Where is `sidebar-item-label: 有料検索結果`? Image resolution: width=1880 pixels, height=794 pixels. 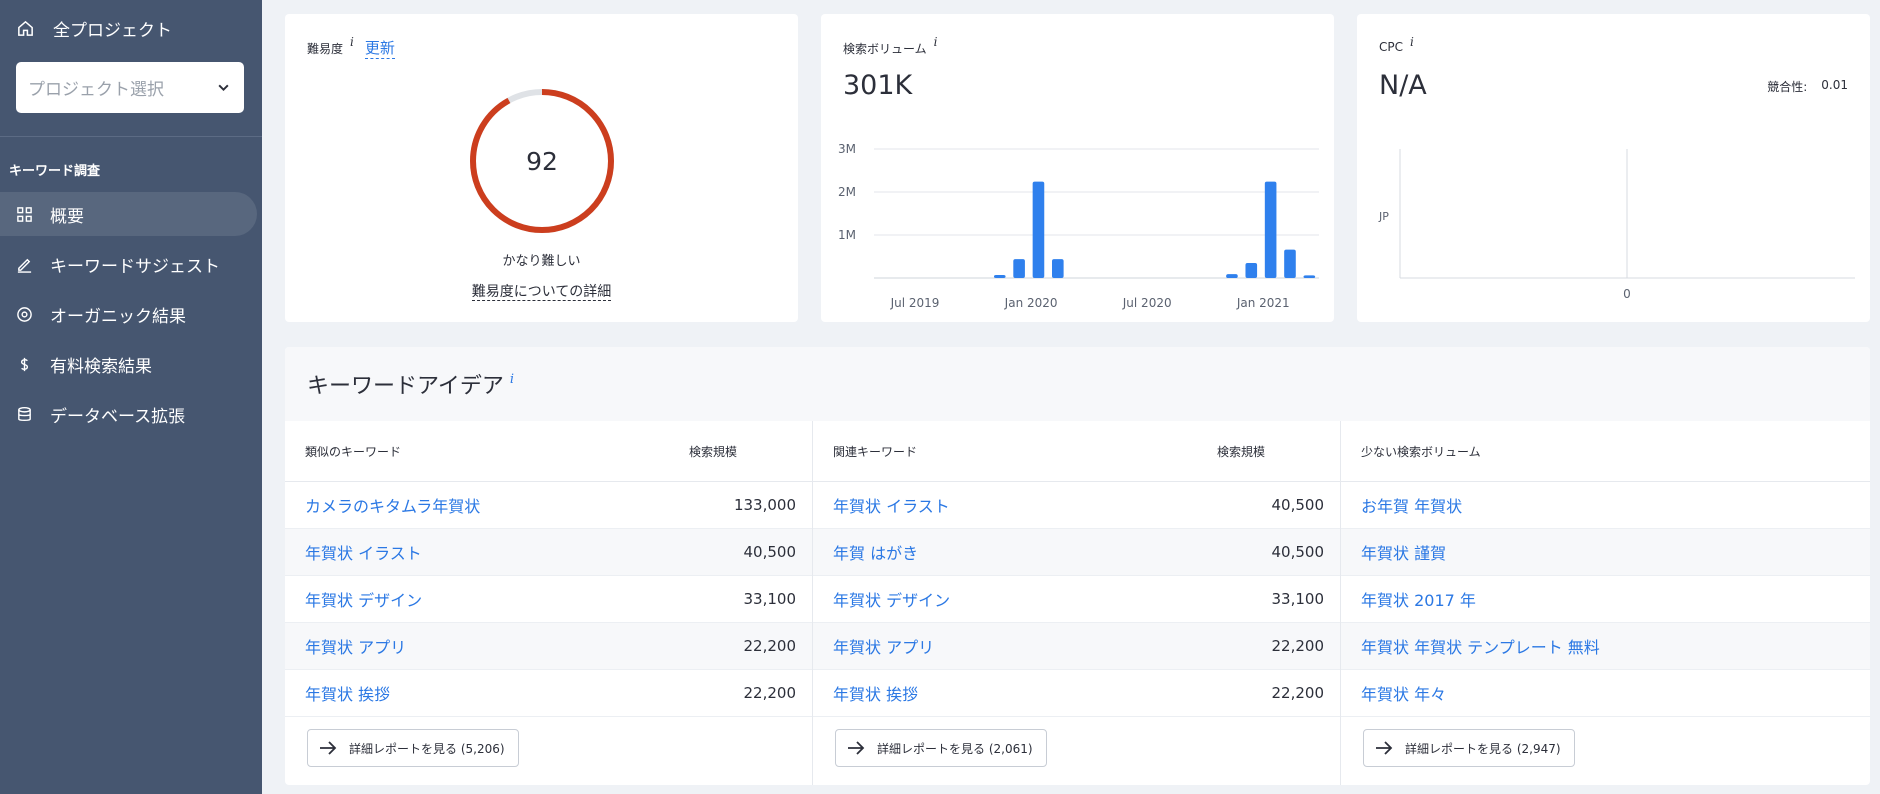 sidebar-item-label: 有料検索結果 is located at coordinates (101, 366).